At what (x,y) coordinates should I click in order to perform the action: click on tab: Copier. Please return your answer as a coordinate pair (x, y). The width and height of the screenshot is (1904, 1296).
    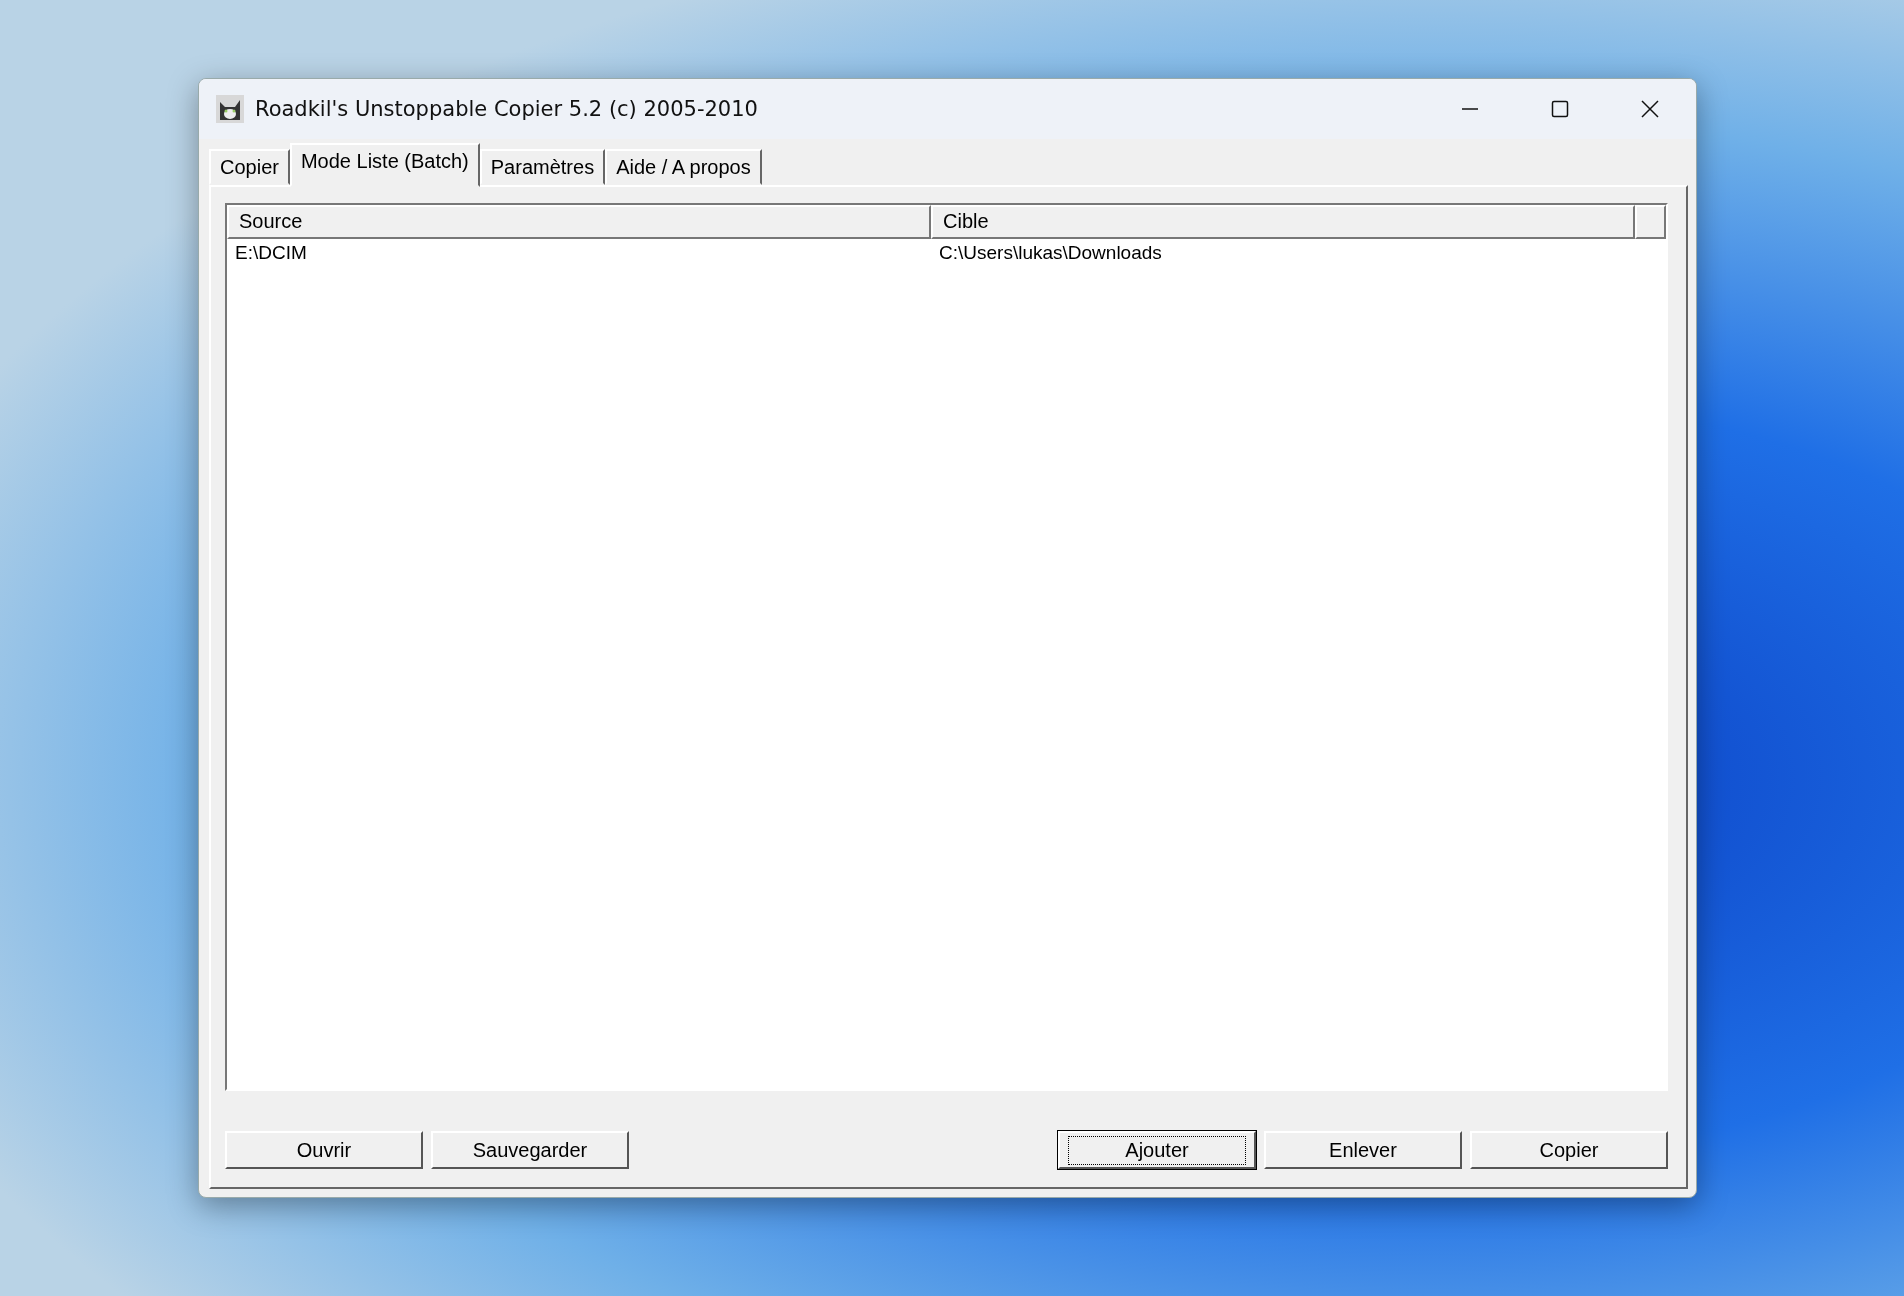
    Looking at the image, I should click on (249, 167).